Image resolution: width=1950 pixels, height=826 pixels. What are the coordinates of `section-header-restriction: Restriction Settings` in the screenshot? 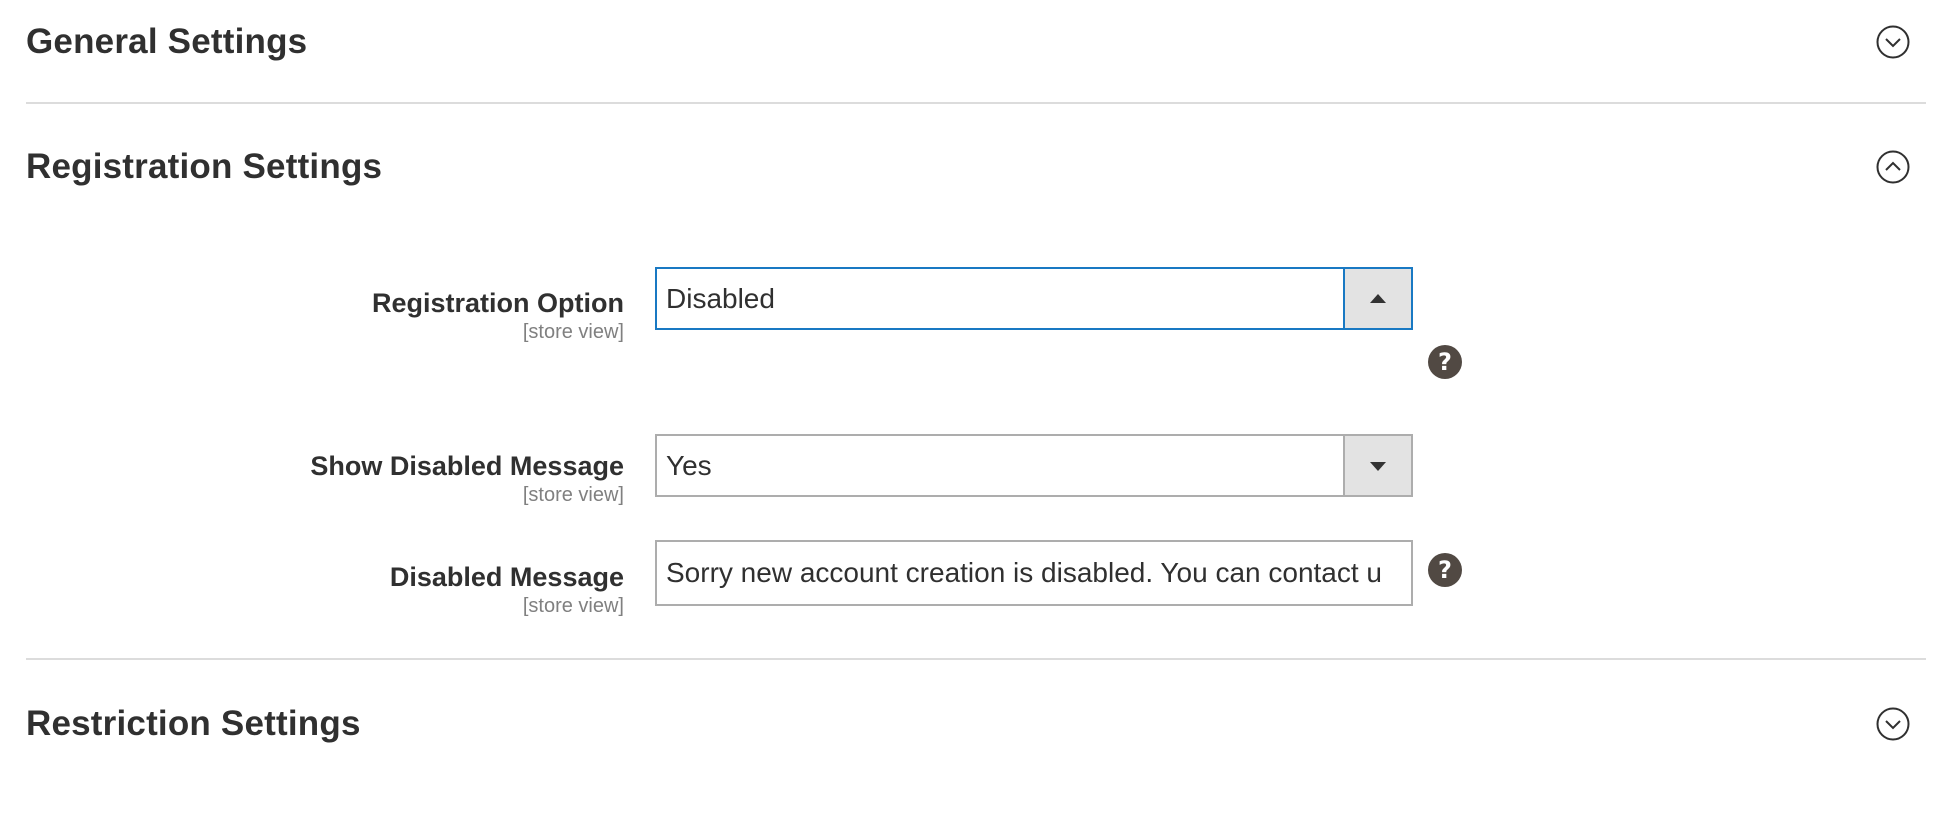 It's located at (976, 724).